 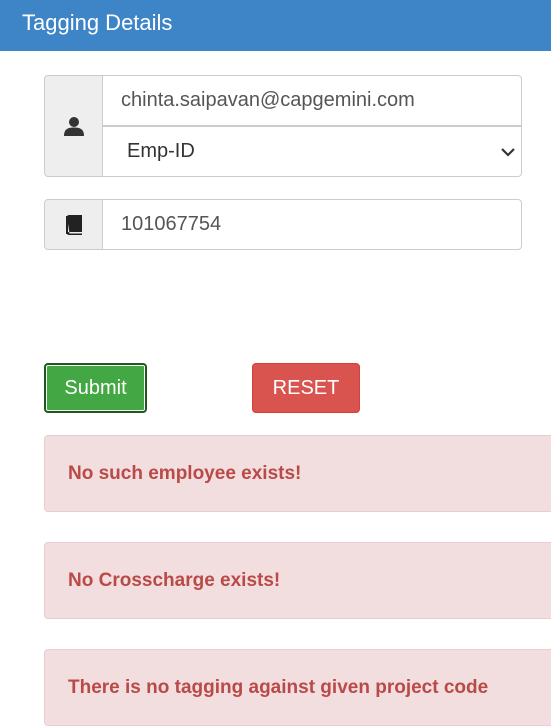 What do you see at coordinates (161, 151) in the screenshot?
I see `id-type-selected: Emp-ID` at bounding box center [161, 151].